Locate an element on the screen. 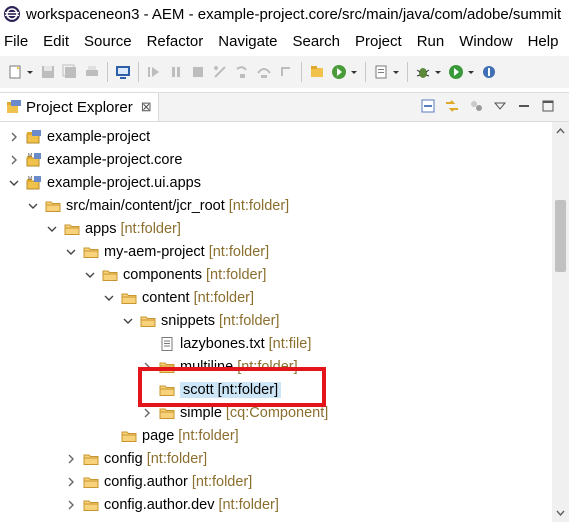 The width and height of the screenshot is (569, 522). tree-row: config [nt:folder] is located at coordinates (136, 459).